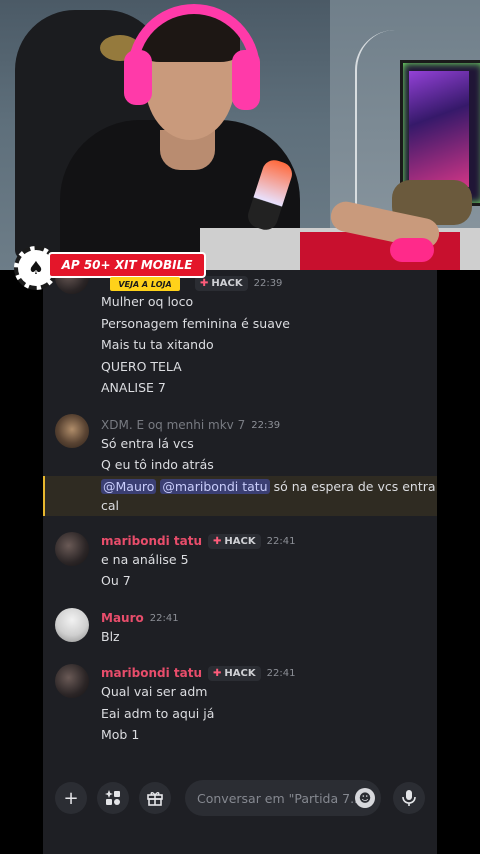 This screenshot has height=854, width=480. Describe the element at coordinates (158, 713) in the screenshot. I see `message-line: Eai adm to aqui já` at that location.